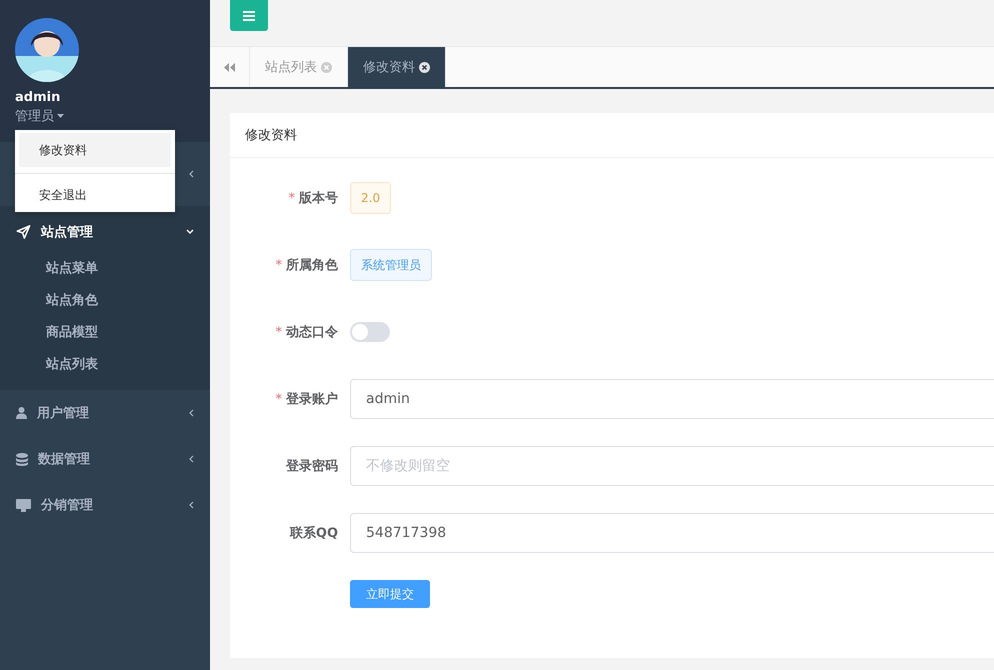  What do you see at coordinates (105, 364) in the screenshot?
I see `submenu-item: 站点列表` at bounding box center [105, 364].